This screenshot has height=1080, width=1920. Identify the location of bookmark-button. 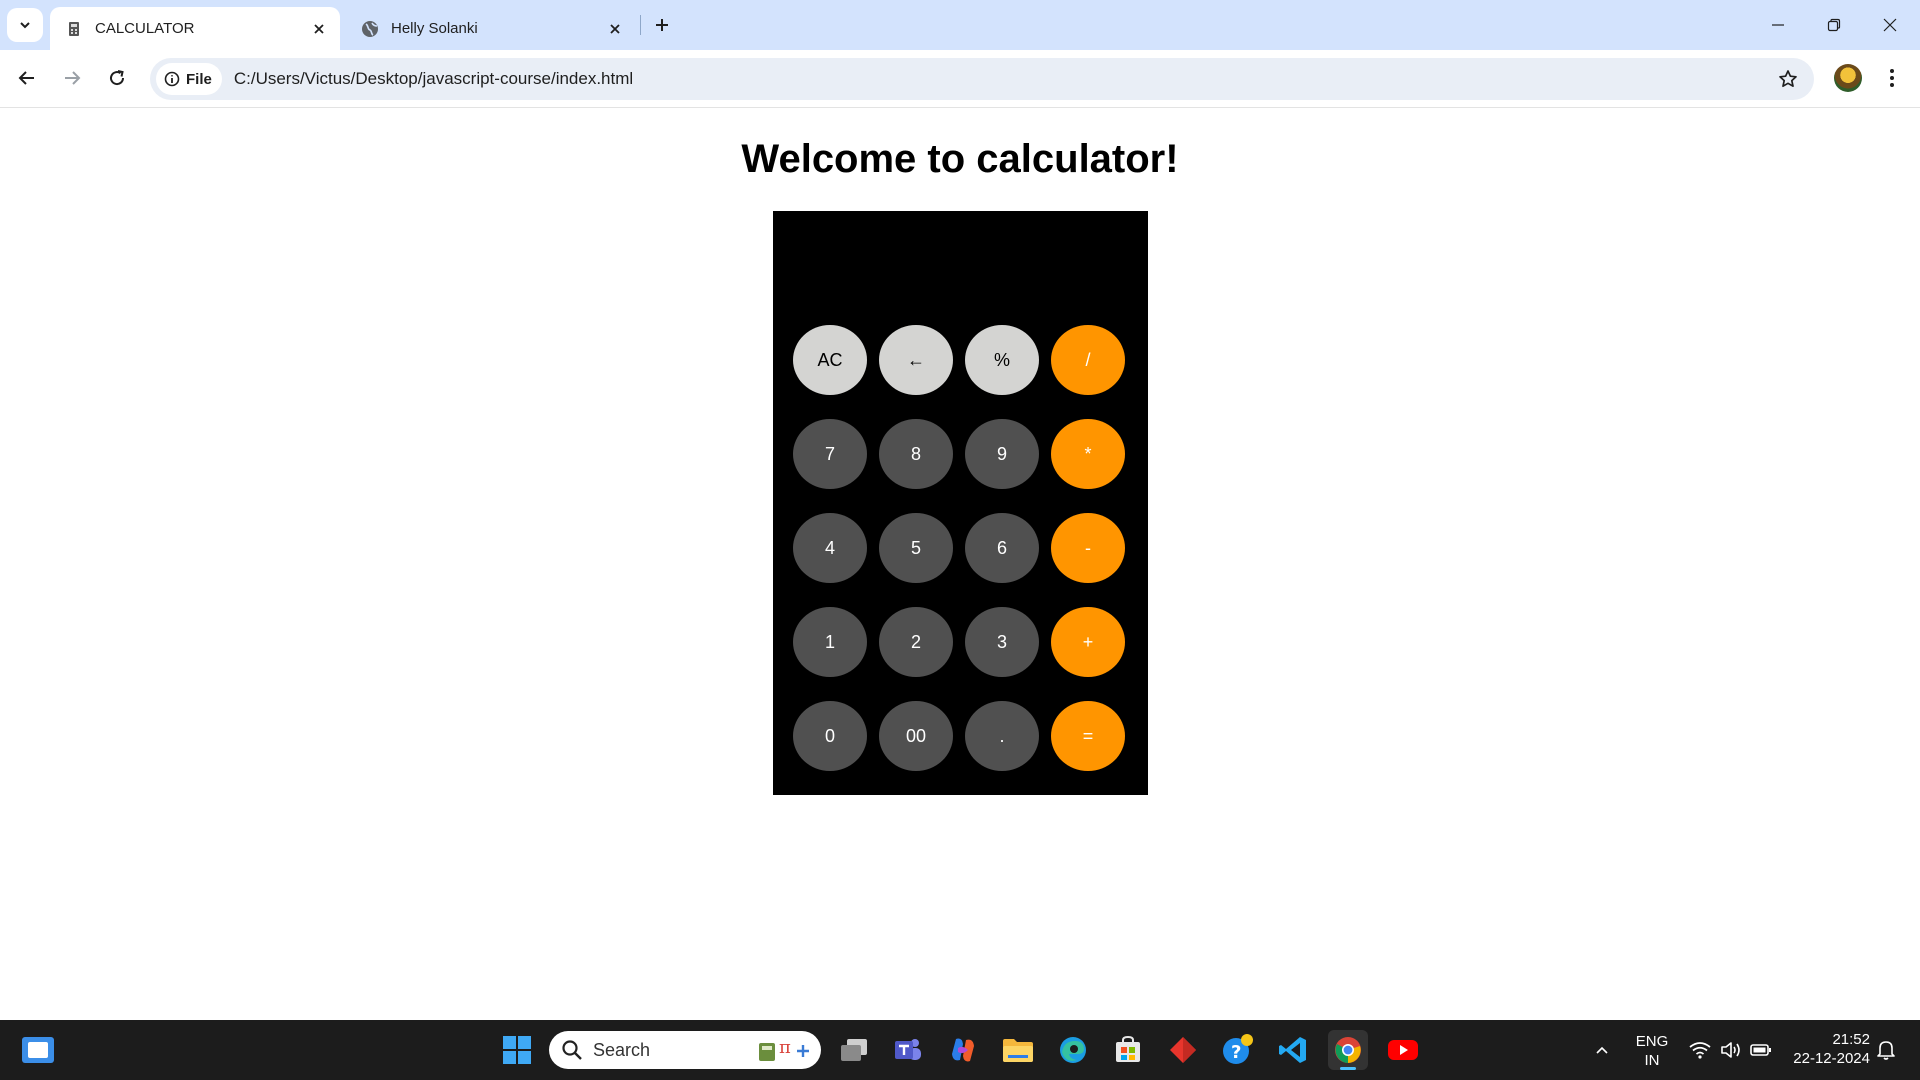
(1788, 79).